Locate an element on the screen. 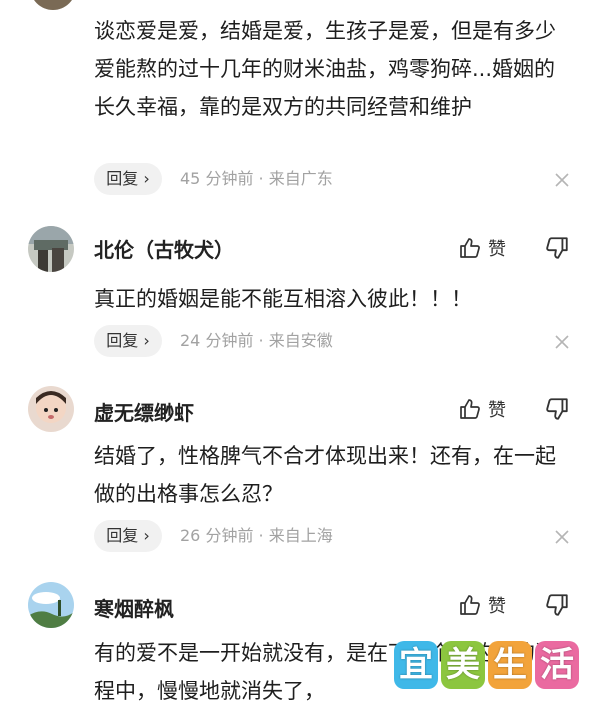  comment-meta: 26 分钟前 · 来自上海 is located at coordinates (256, 535).